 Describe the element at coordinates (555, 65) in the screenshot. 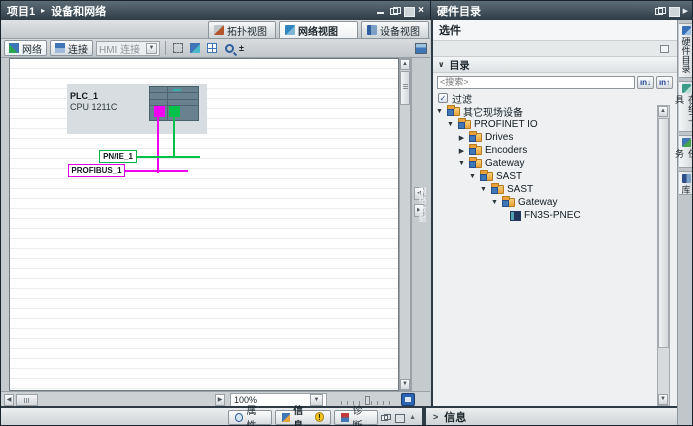

I see `catalog-section-header: ∨ 目录` at that location.